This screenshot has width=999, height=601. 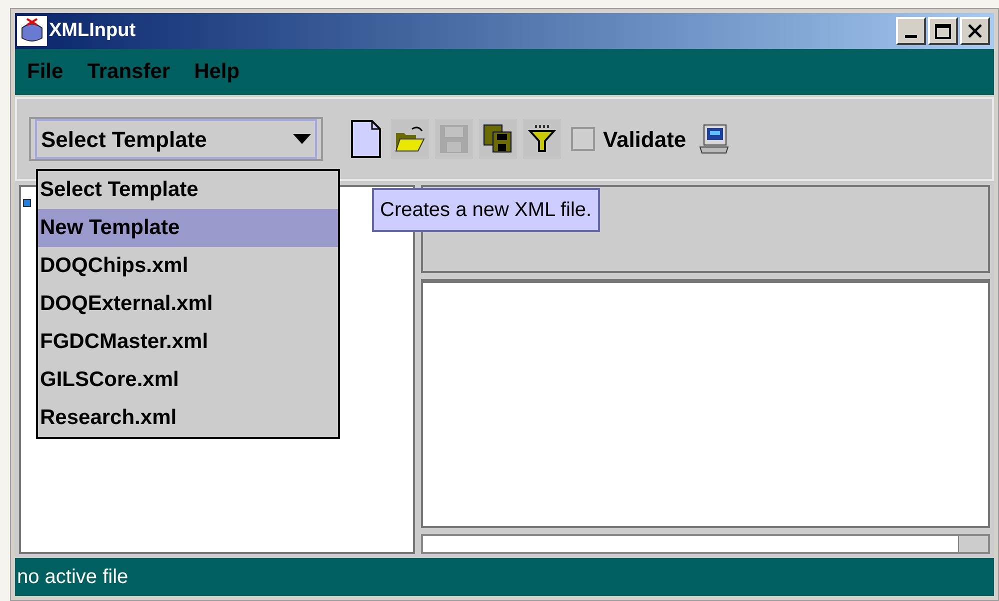 What do you see at coordinates (188, 418) in the screenshot?
I see `dropdown-option: Research.xml` at bounding box center [188, 418].